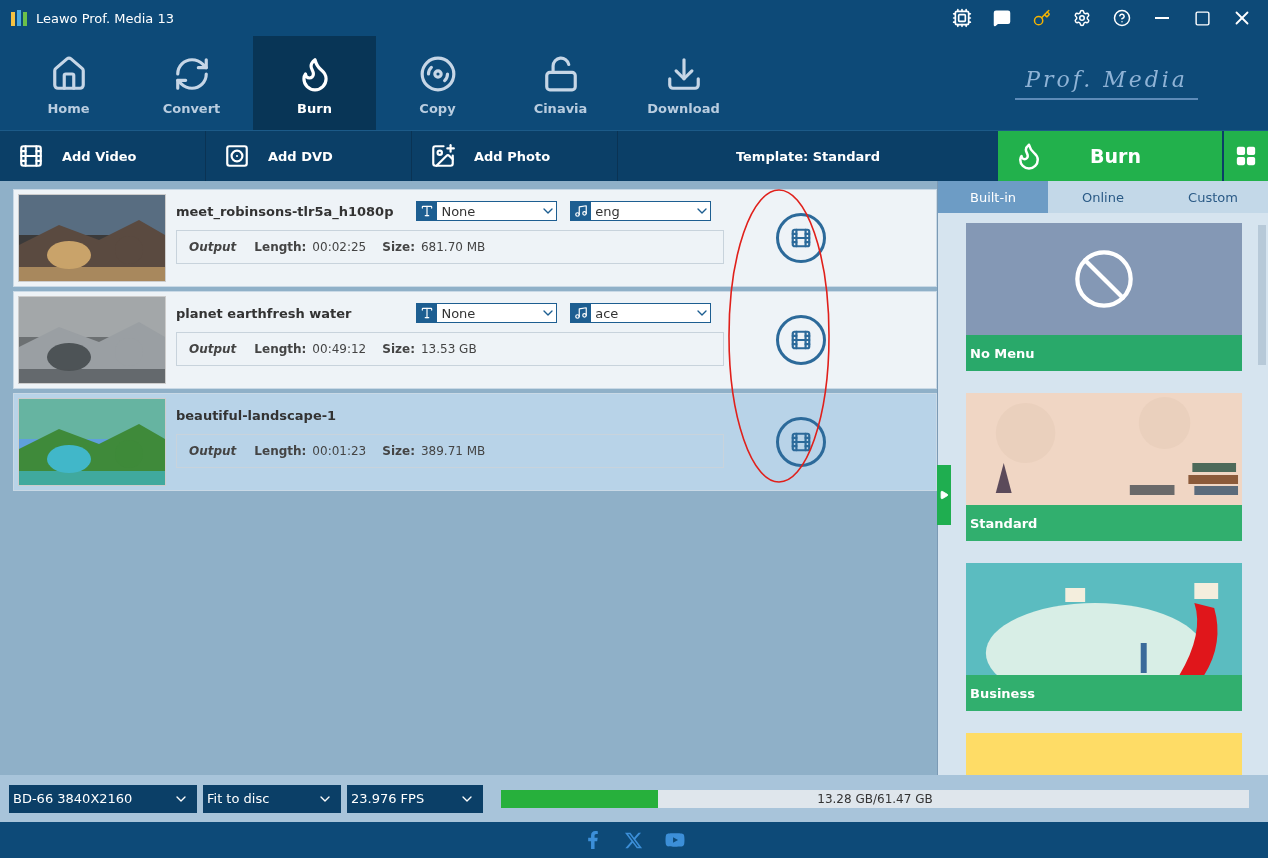 Image resolution: width=1268 pixels, height=858 pixels. What do you see at coordinates (264, 313) in the screenshot?
I see `video-title: planet earthfresh water` at bounding box center [264, 313].